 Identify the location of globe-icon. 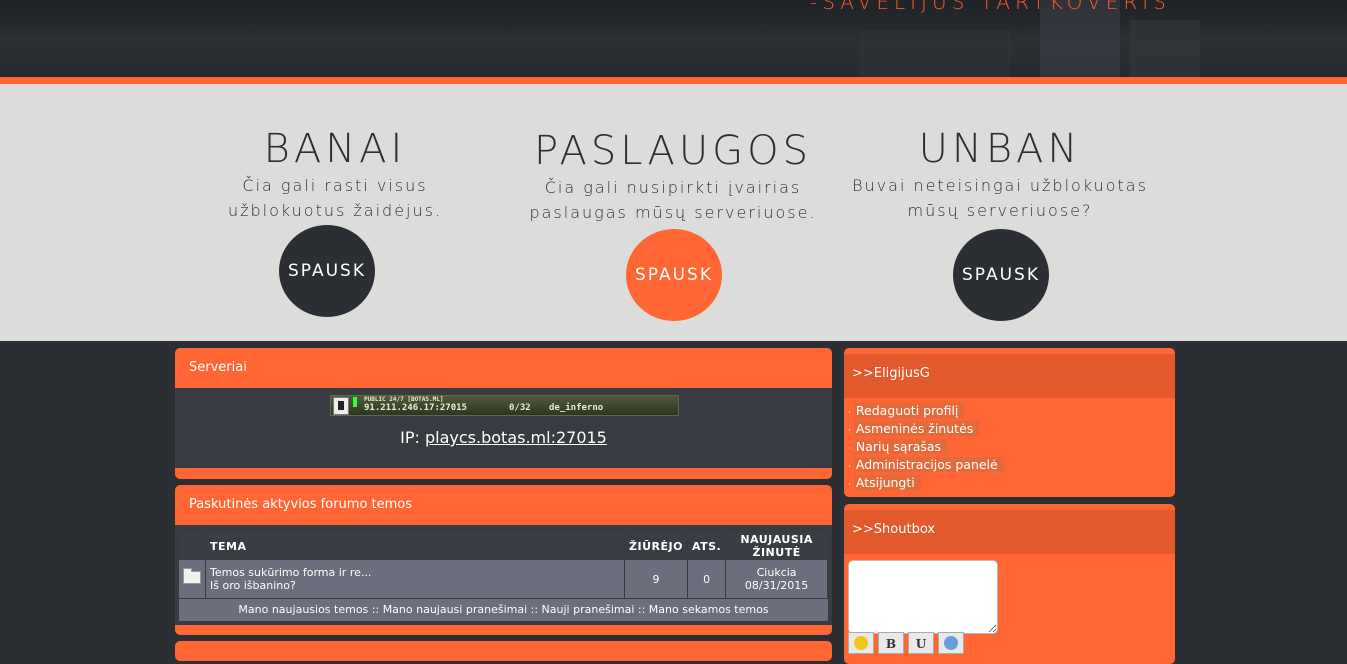
(951, 643).